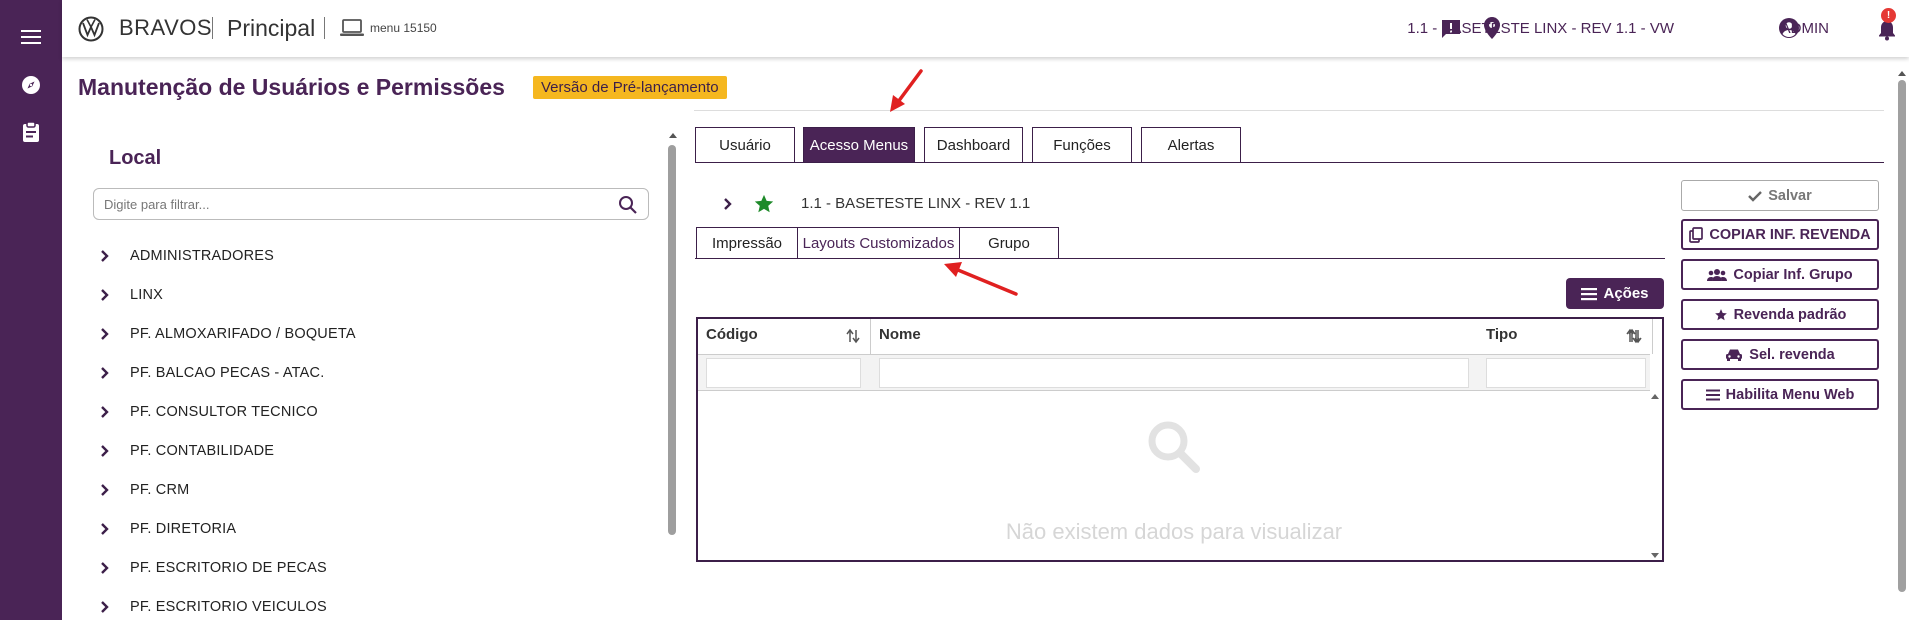  What do you see at coordinates (31, 37) in the screenshot?
I see `hamburger-menu-icon` at bounding box center [31, 37].